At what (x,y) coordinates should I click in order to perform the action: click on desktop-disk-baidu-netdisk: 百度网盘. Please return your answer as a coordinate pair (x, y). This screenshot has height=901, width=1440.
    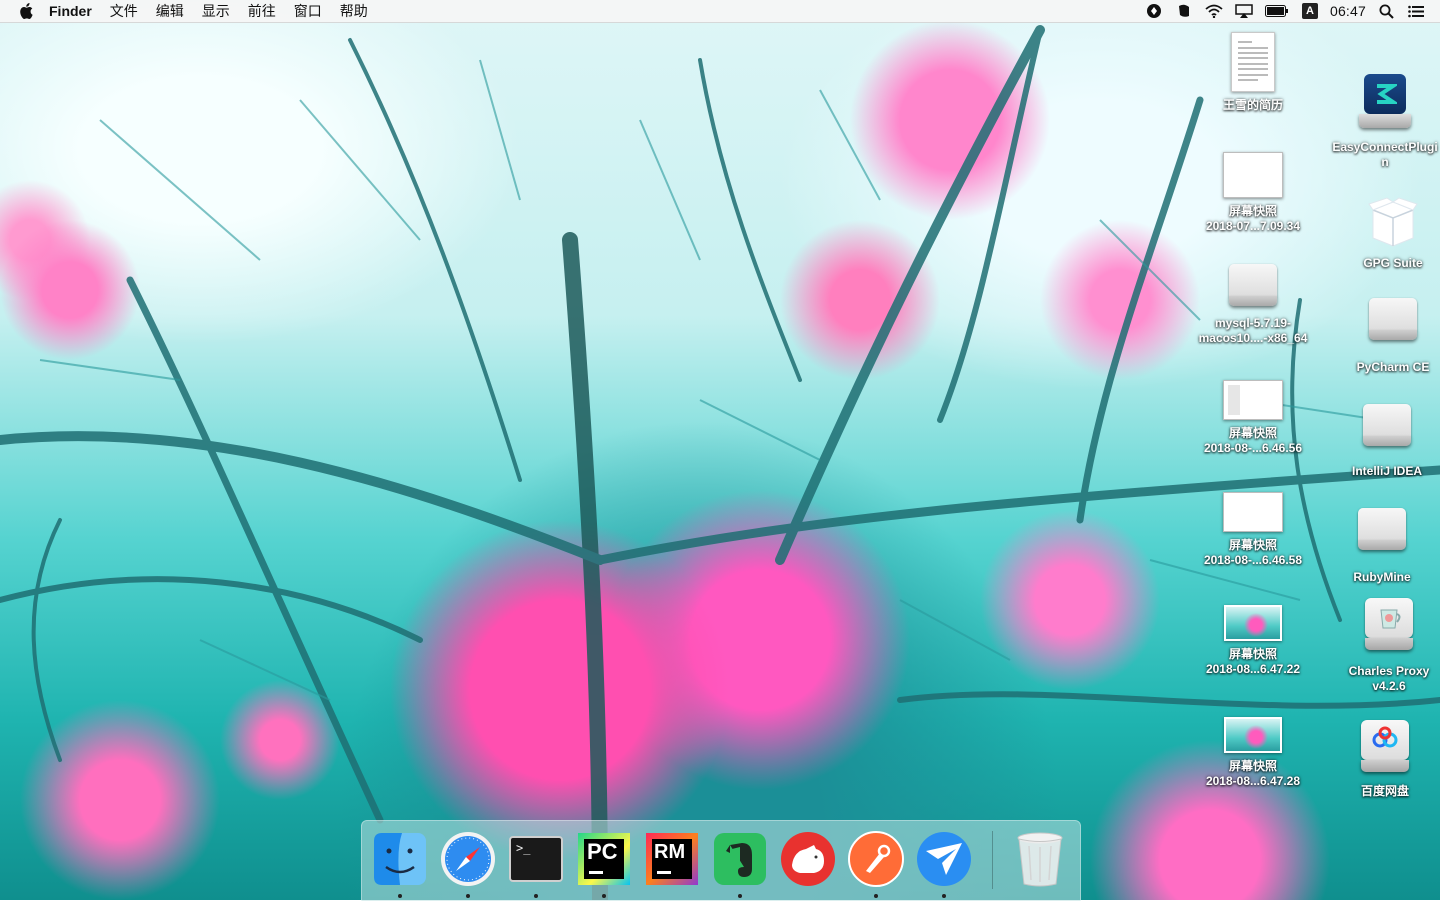
    Looking at the image, I should click on (1382, 757).